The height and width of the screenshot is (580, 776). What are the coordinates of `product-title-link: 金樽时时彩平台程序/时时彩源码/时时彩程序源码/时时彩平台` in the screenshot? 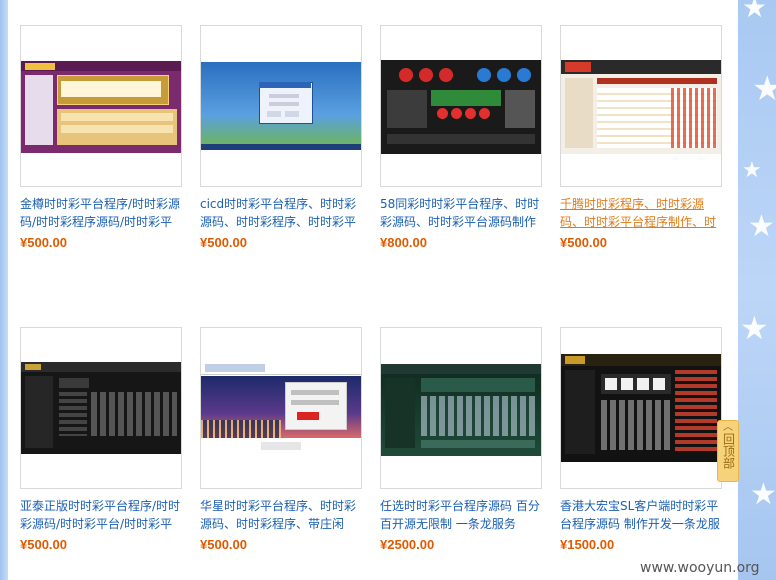 It's located at (101, 213).